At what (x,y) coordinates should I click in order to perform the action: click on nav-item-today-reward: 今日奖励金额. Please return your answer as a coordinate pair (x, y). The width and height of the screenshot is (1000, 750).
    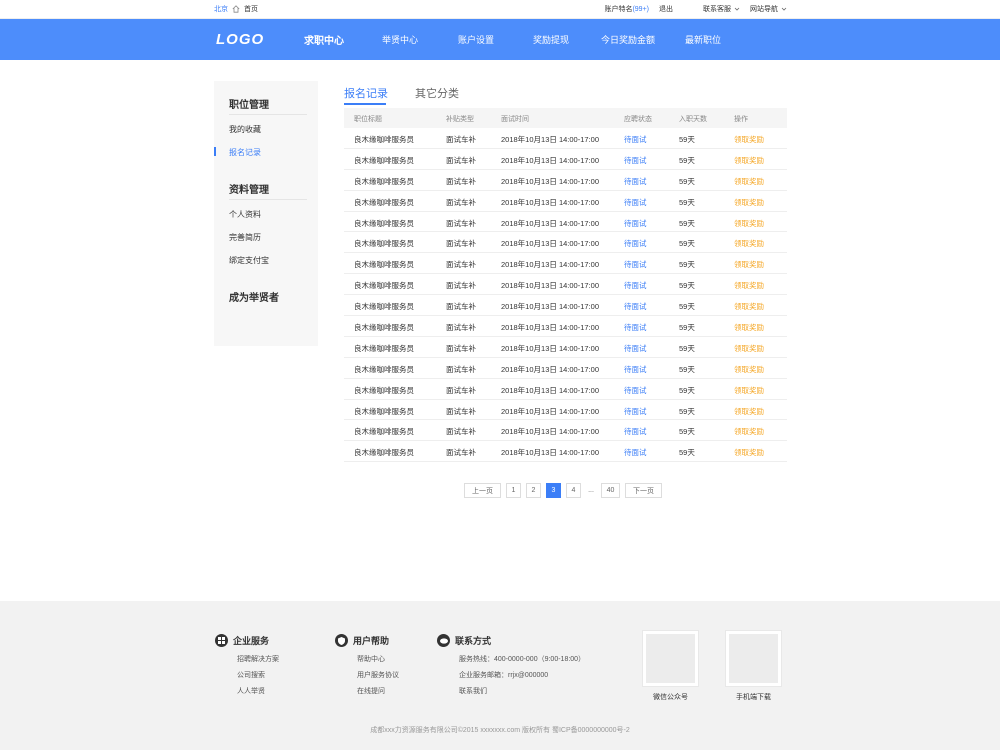
    Looking at the image, I should click on (628, 39).